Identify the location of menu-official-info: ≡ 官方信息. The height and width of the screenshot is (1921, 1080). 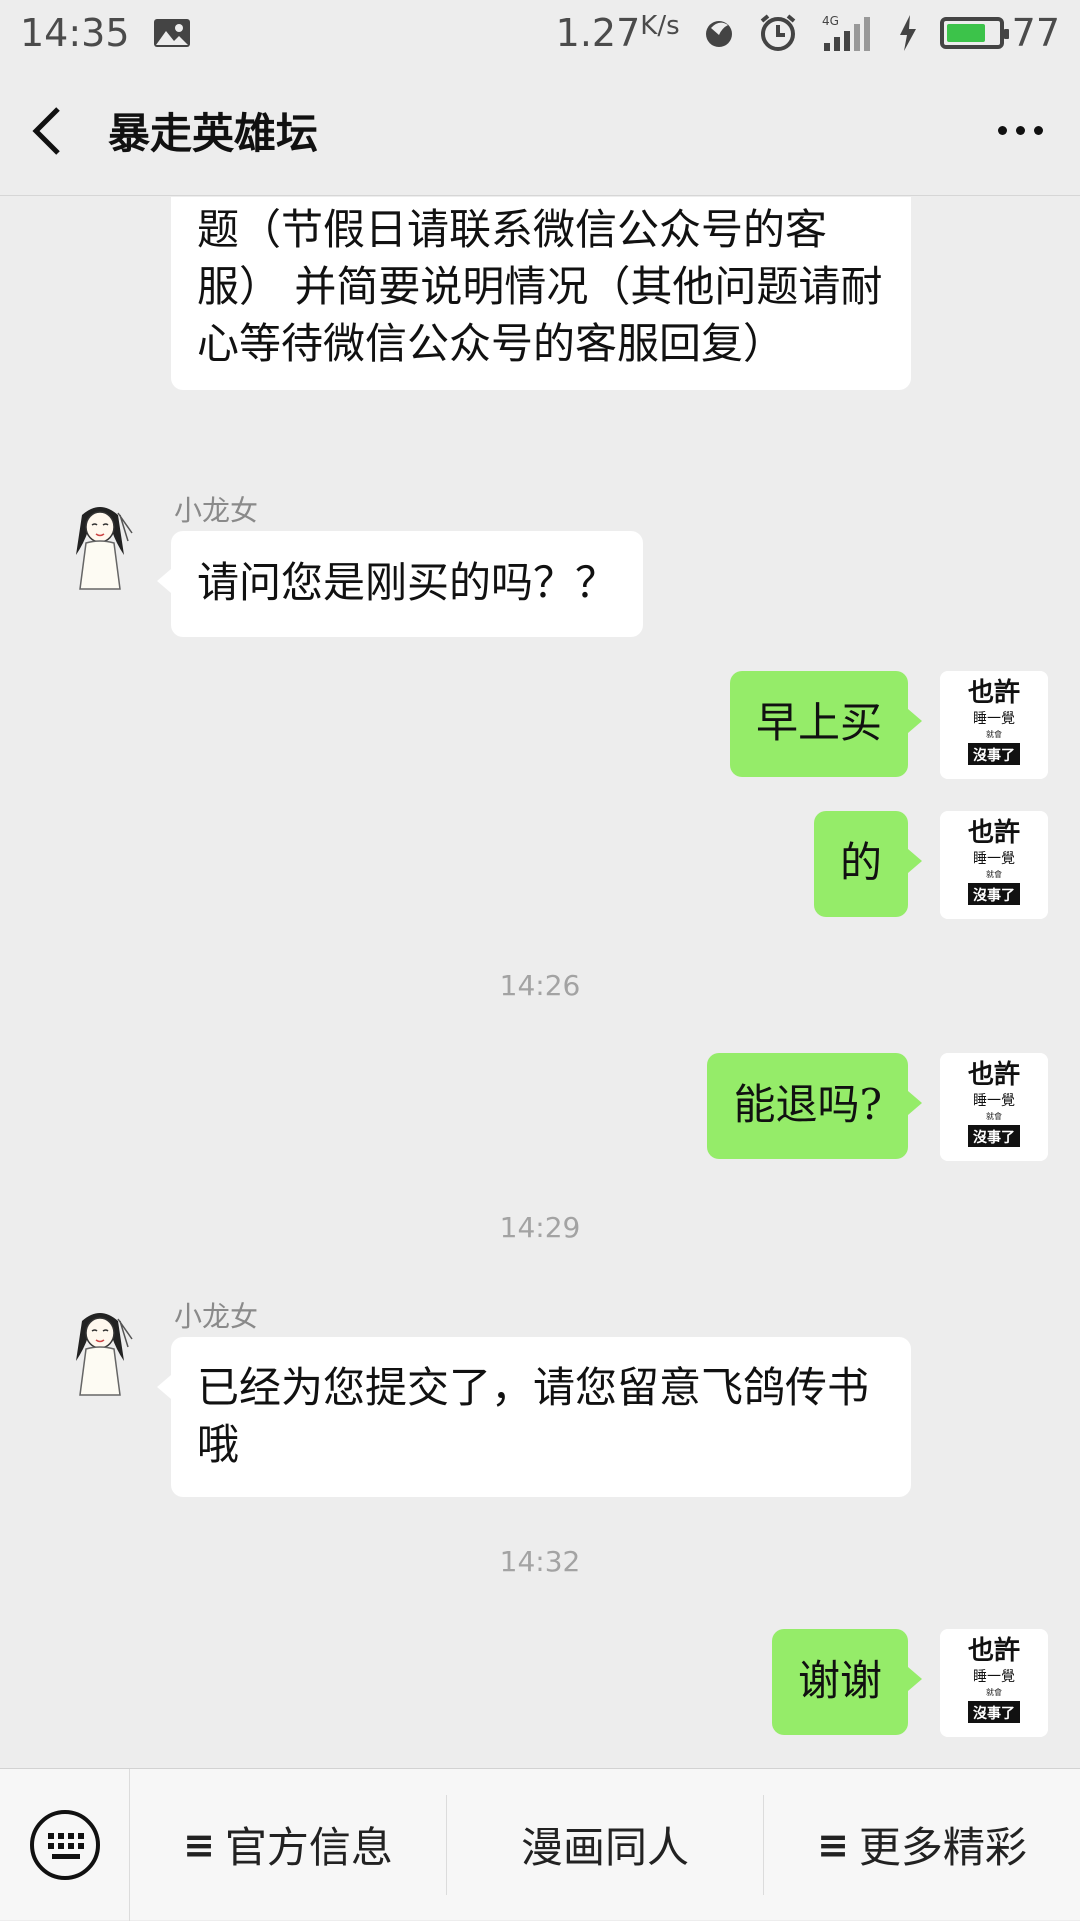
(288, 1845).